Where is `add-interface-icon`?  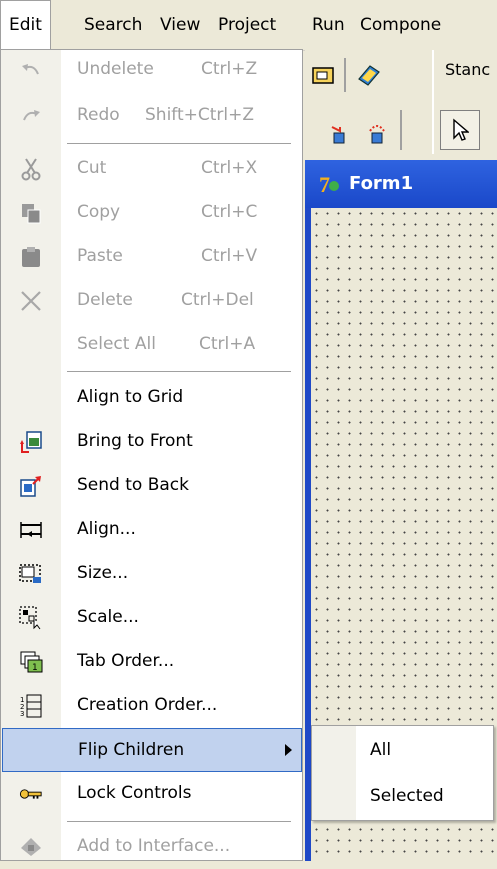 add-interface-icon is located at coordinates (31, 847).